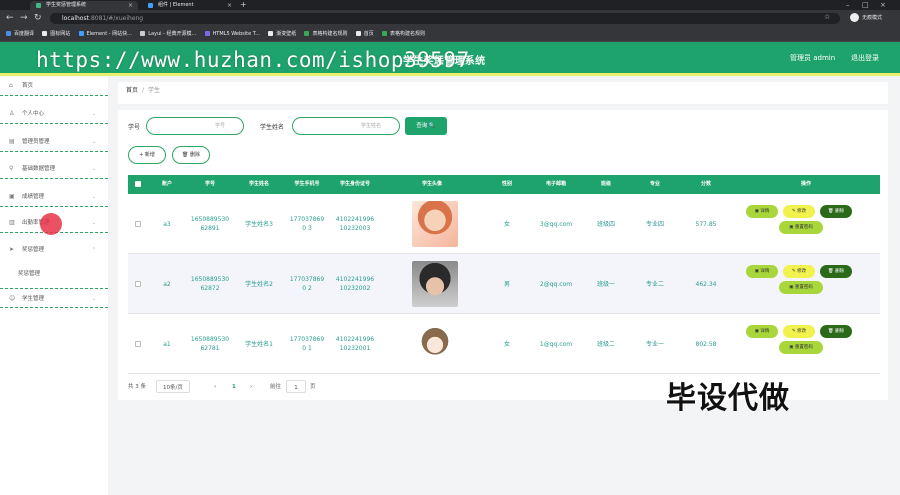 The image size is (900, 495). I want to click on sidebar-item-label: 成绩管理, so click(33, 197).